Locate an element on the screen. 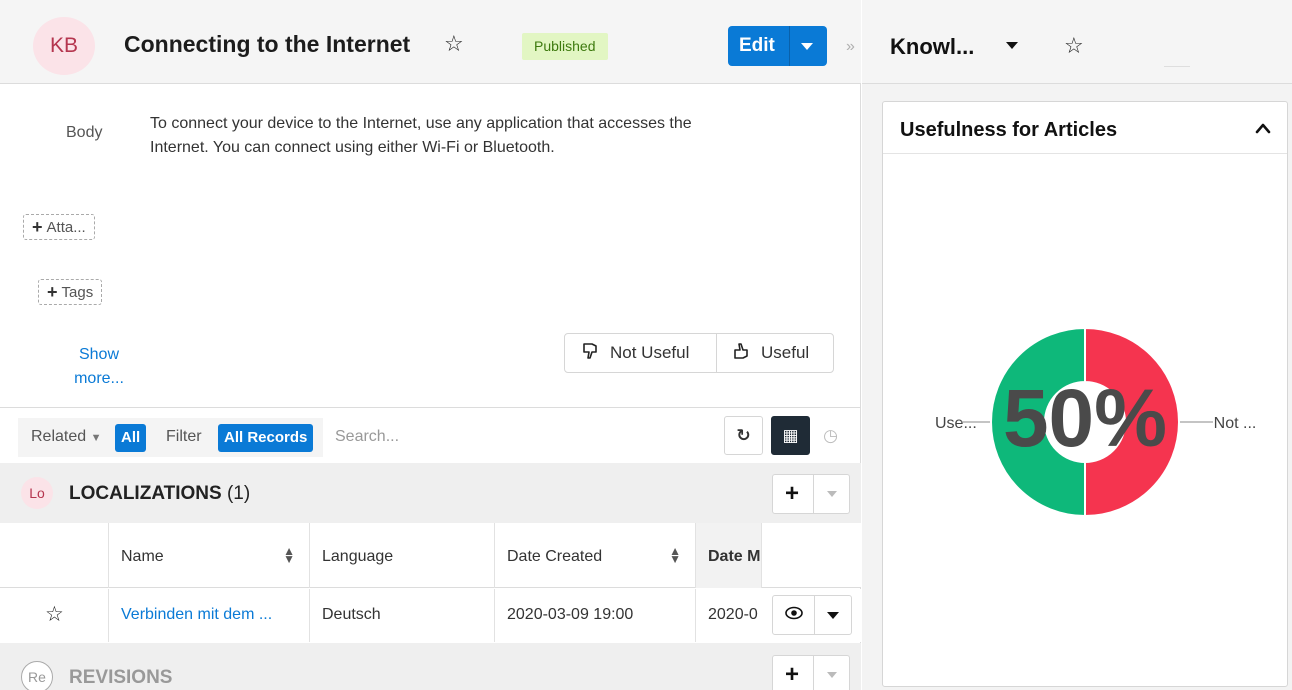 This screenshot has height=690, width=1292. sidebar-header: Knowl... ☆ is located at coordinates (1077, 42).